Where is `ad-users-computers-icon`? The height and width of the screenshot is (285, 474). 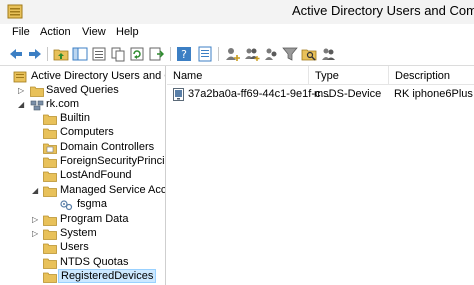
ad-users-computers-icon is located at coordinates (20, 77).